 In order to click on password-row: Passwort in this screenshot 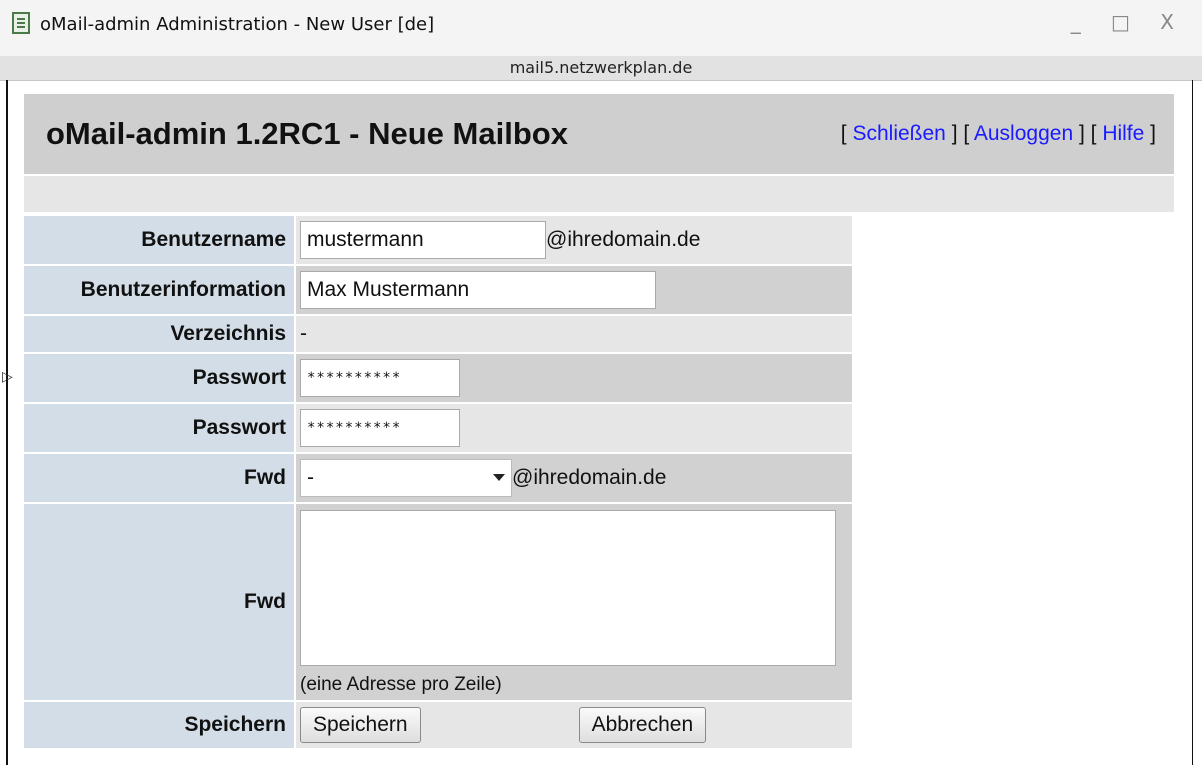, I will do `click(438, 378)`.